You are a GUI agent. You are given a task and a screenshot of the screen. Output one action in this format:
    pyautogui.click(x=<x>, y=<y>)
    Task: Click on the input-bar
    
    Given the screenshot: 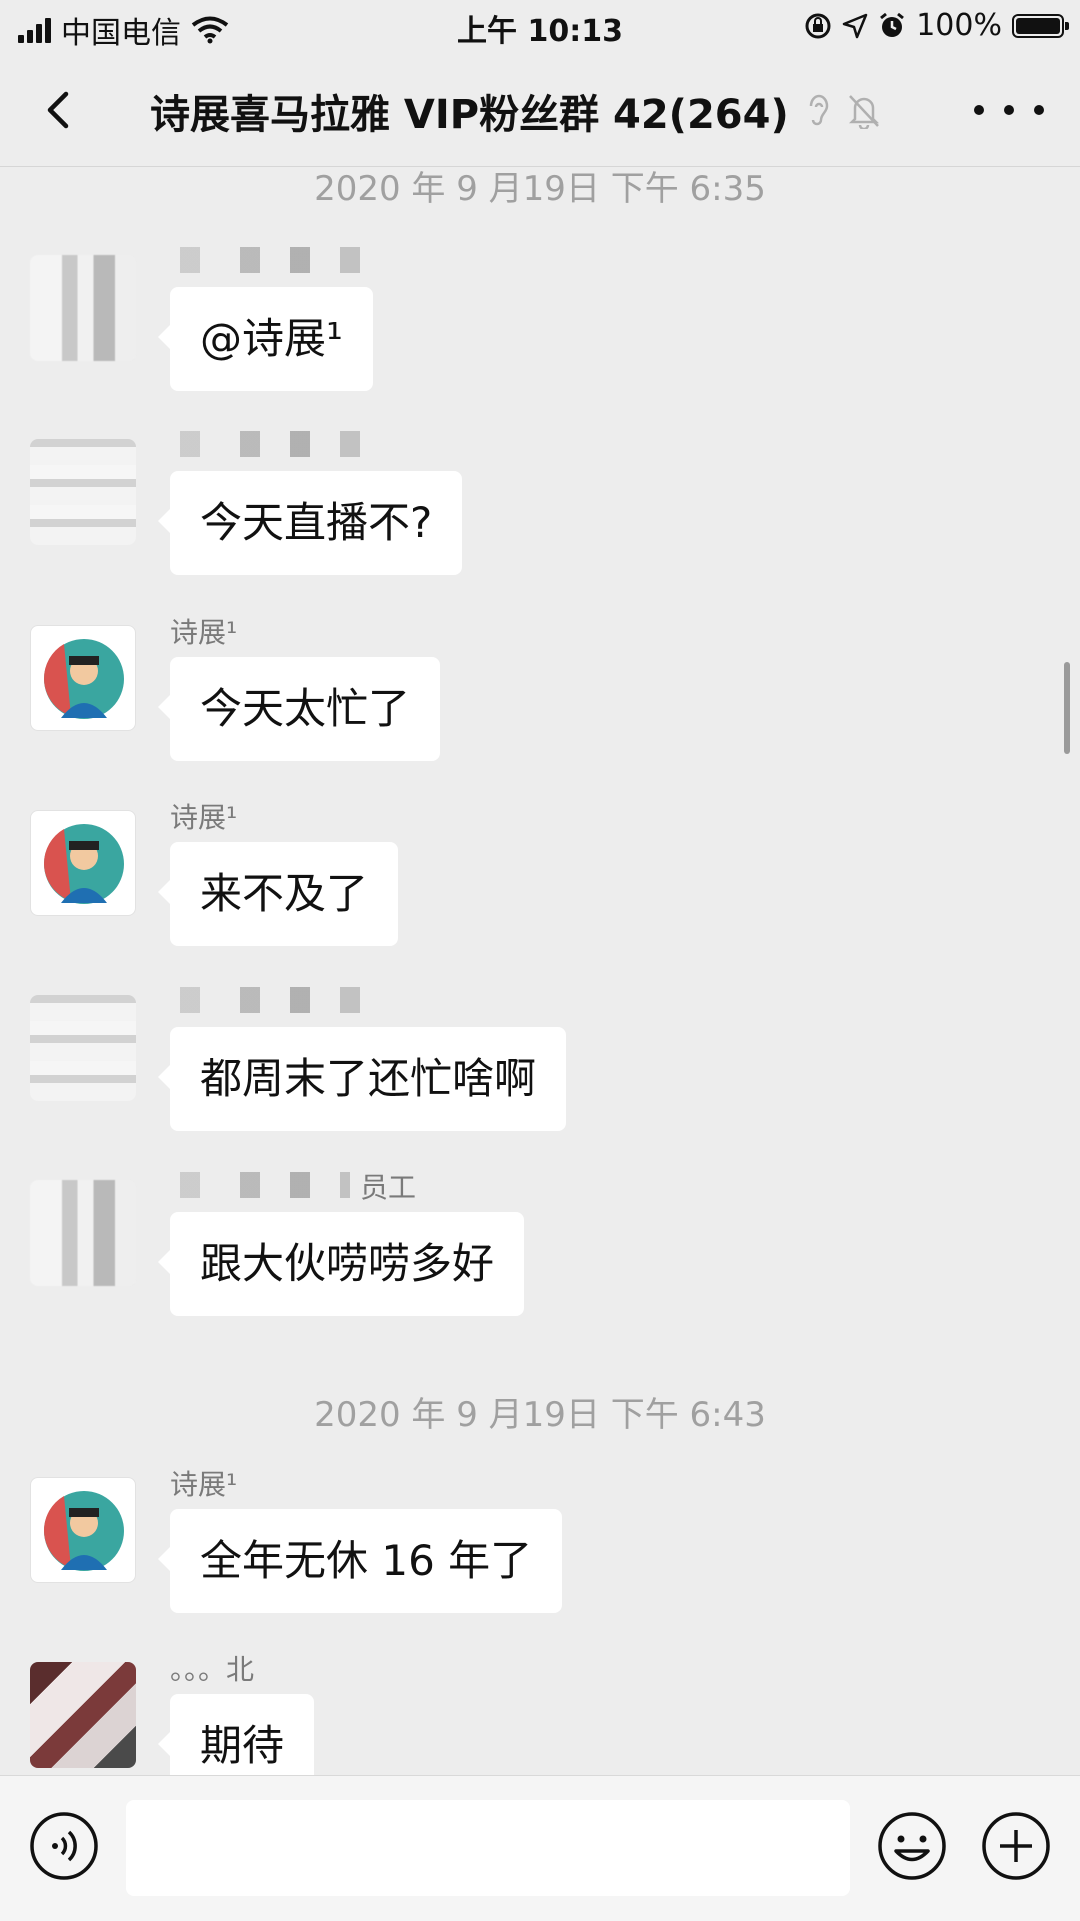 What is the action you would take?
    pyautogui.click(x=540, y=1848)
    